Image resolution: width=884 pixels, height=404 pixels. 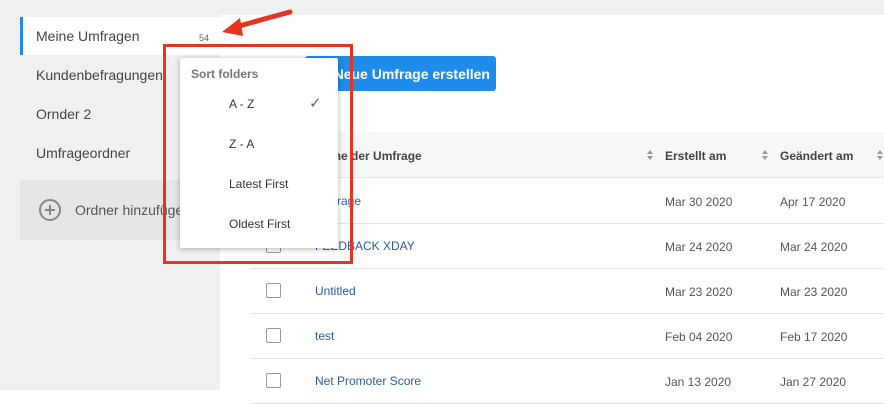 I want to click on annotation-arrow-icon, so click(x=257, y=22).